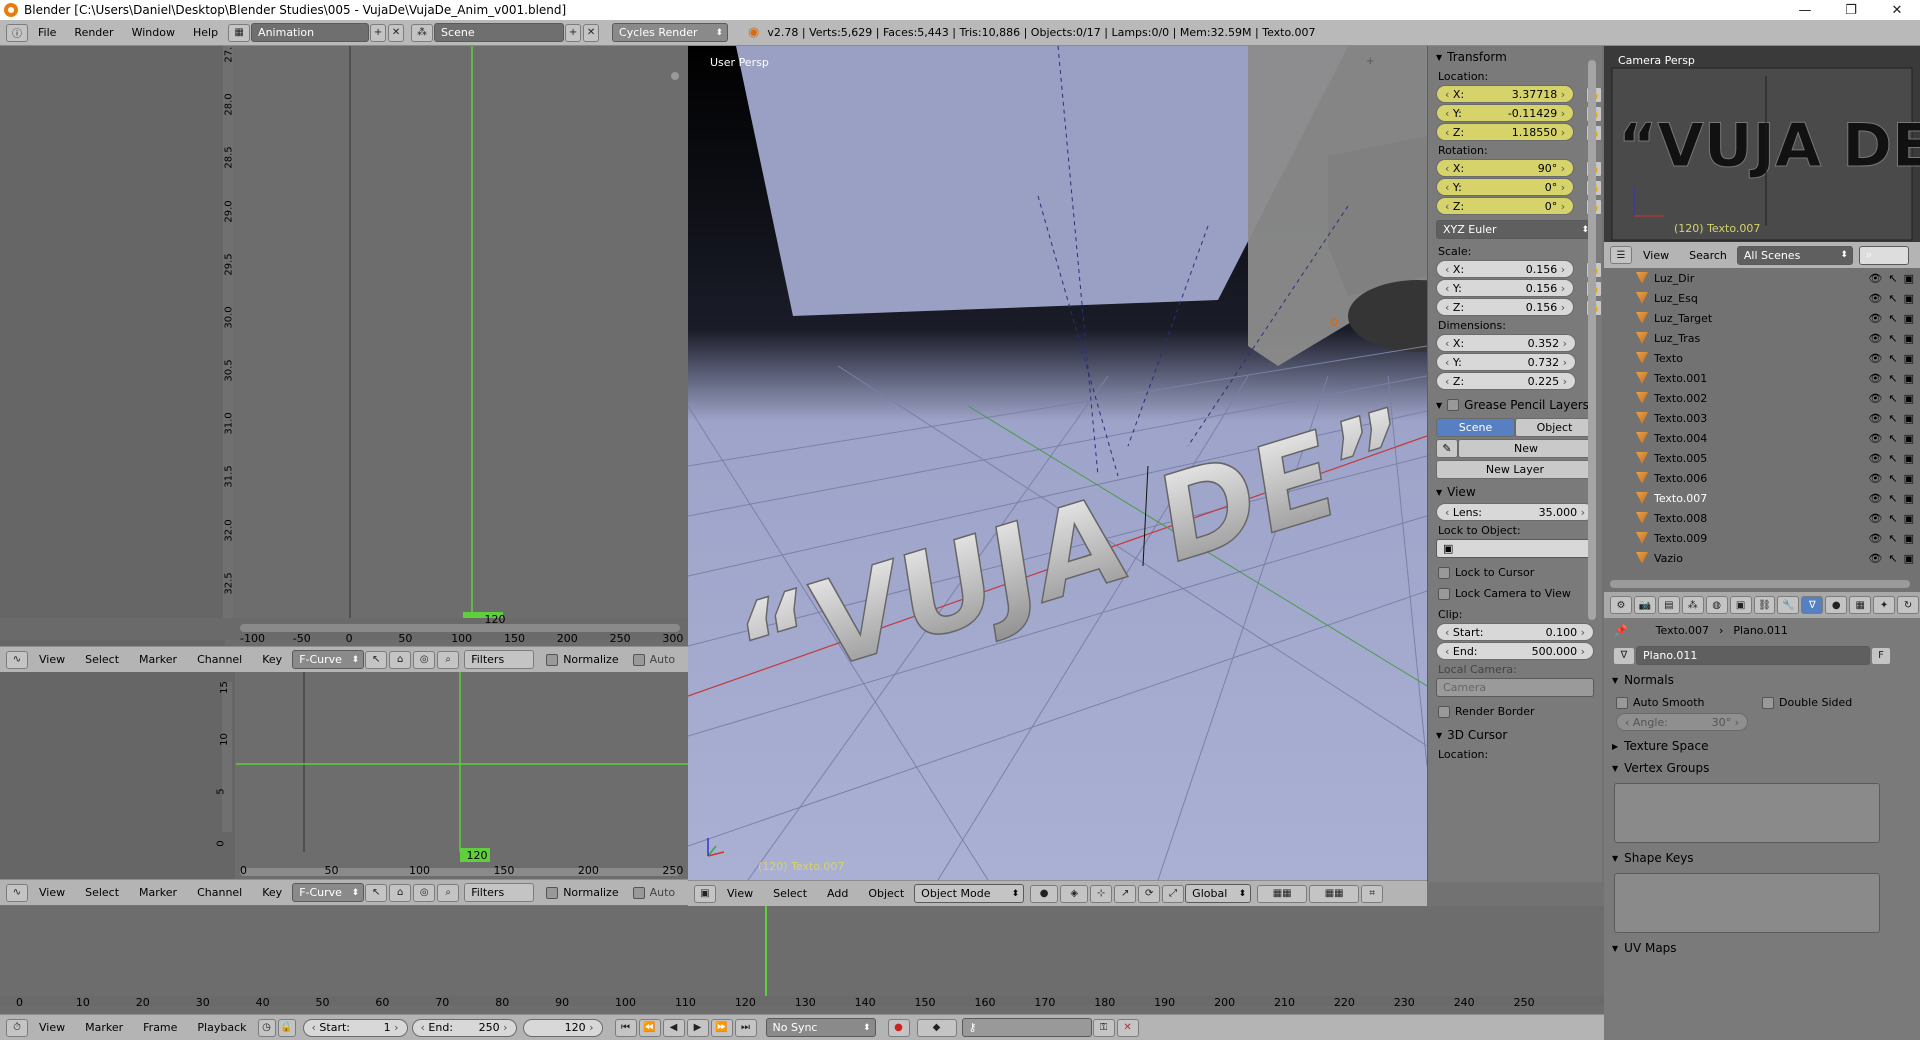  What do you see at coordinates (499, 659) in the screenshot?
I see `filters-button: Filters` at bounding box center [499, 659].